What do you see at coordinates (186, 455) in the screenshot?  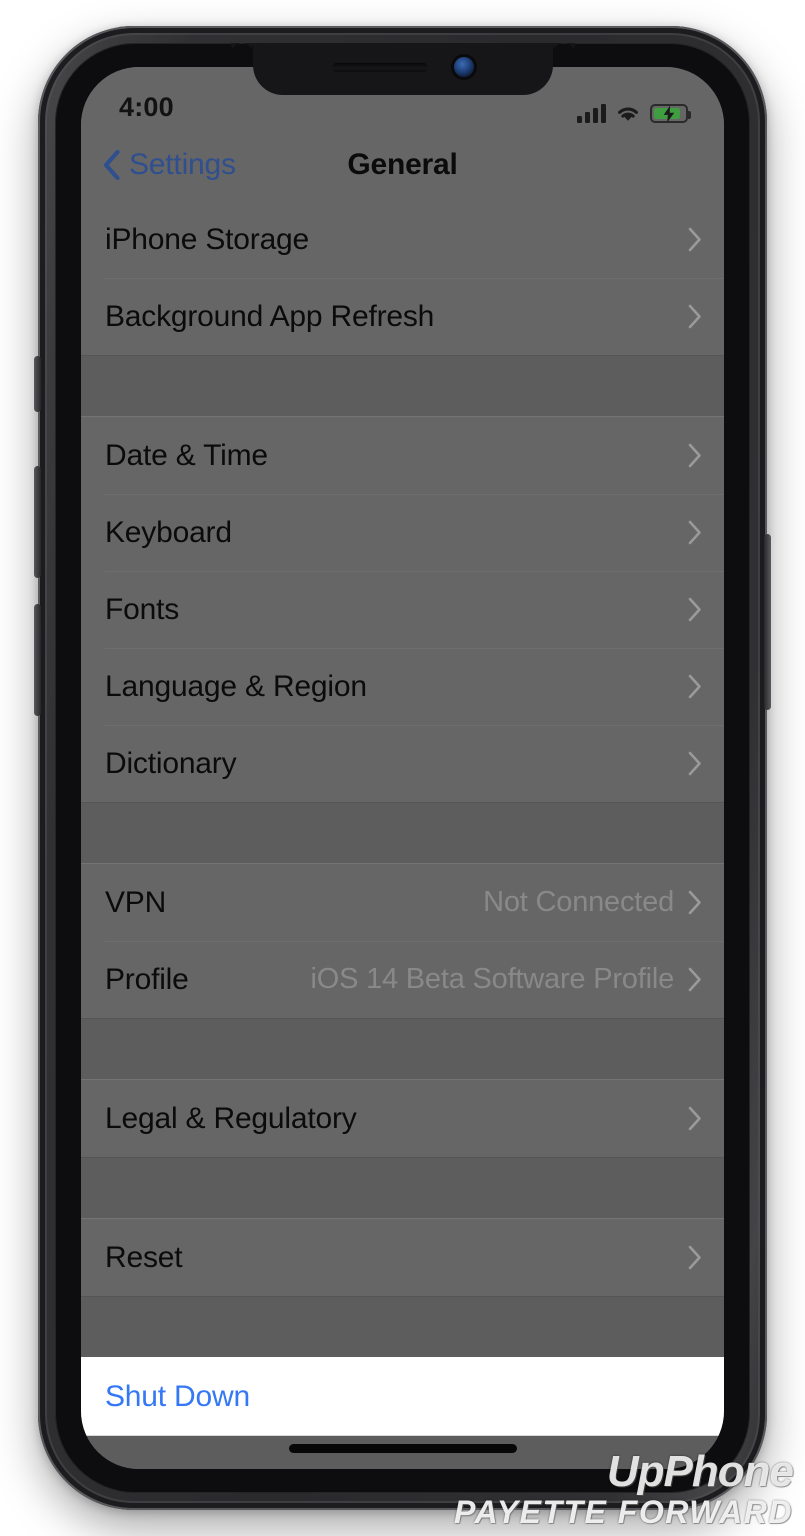 I see `settings-row-label: Date & Time` at bounding box center [186, 455].